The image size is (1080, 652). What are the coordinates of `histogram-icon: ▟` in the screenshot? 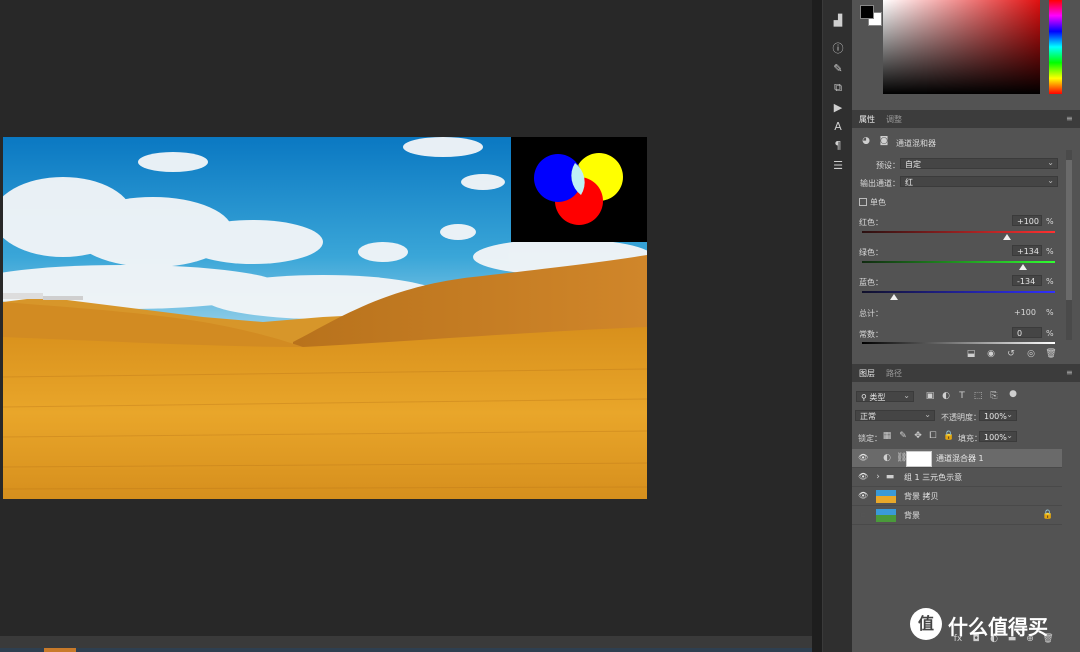 It's located at (838, 21).